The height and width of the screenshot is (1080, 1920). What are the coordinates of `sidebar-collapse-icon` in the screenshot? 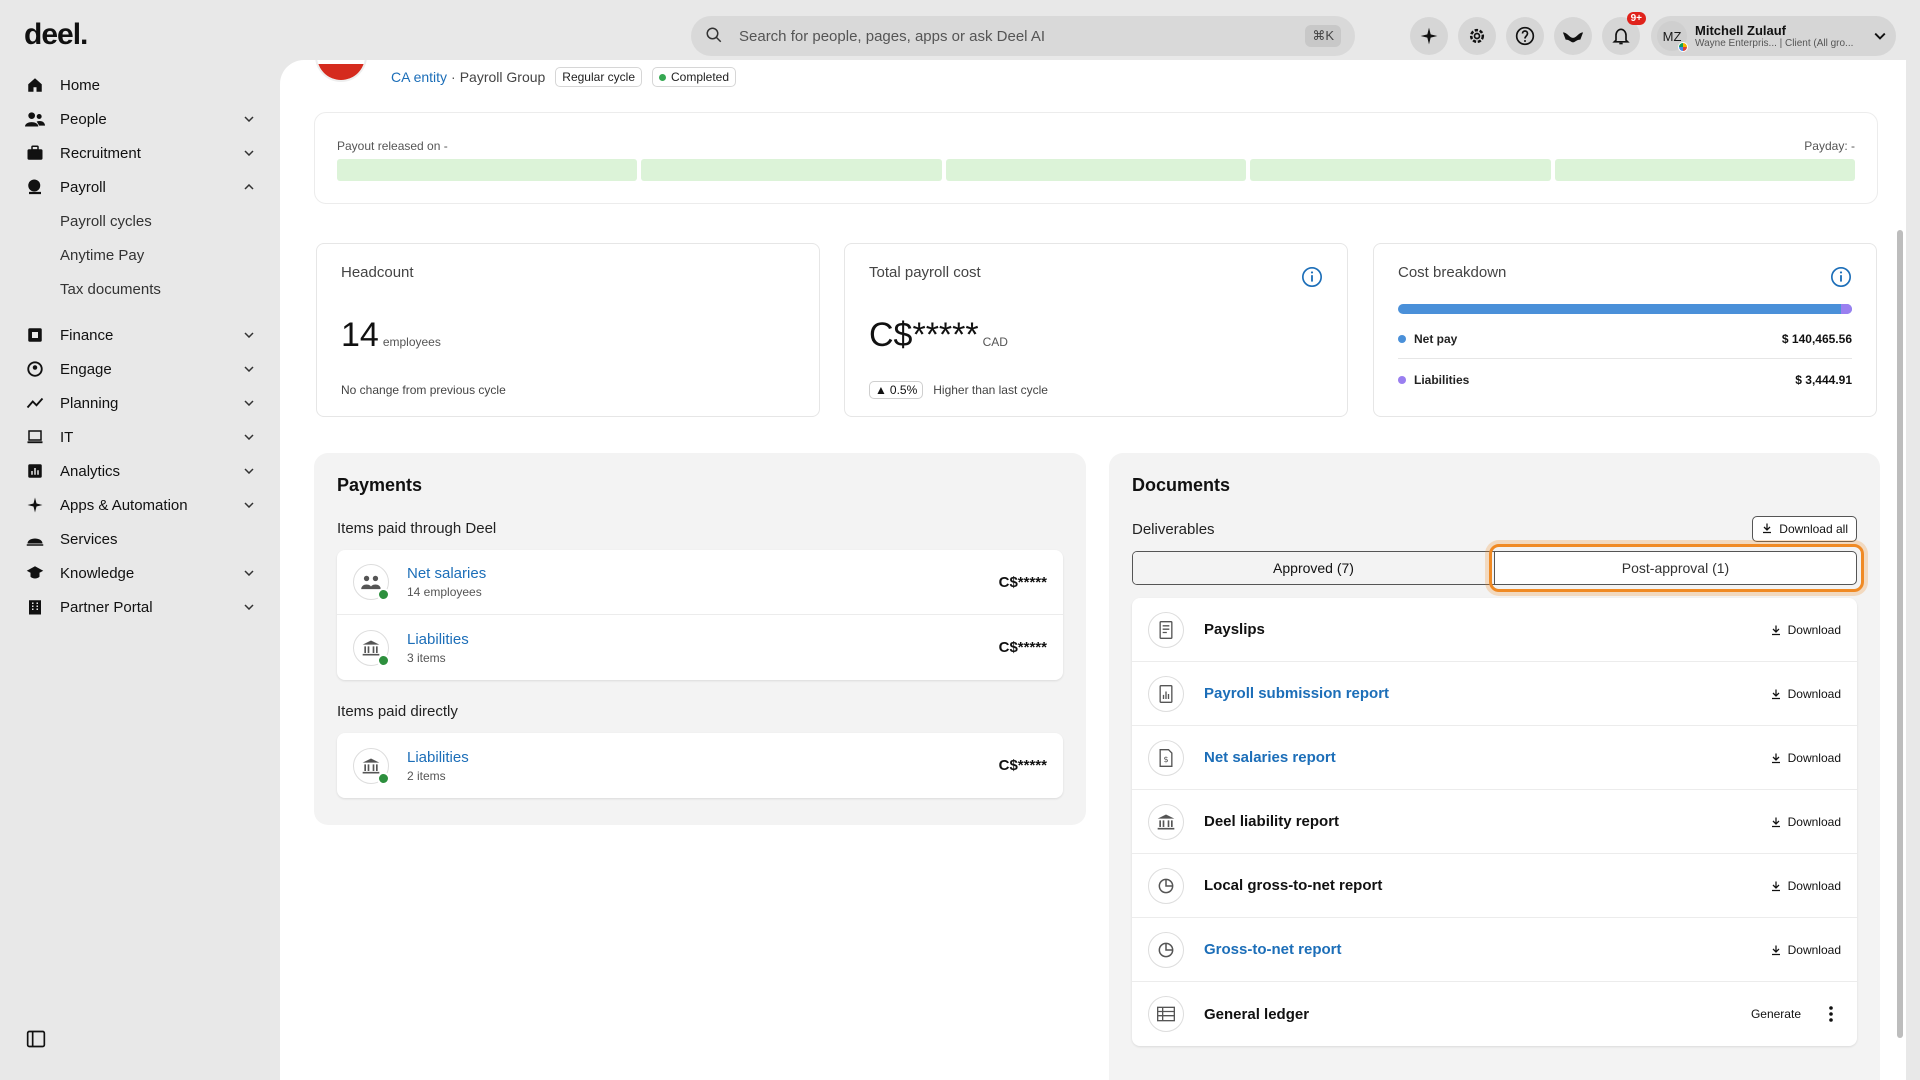 It's located at (37, 1040).